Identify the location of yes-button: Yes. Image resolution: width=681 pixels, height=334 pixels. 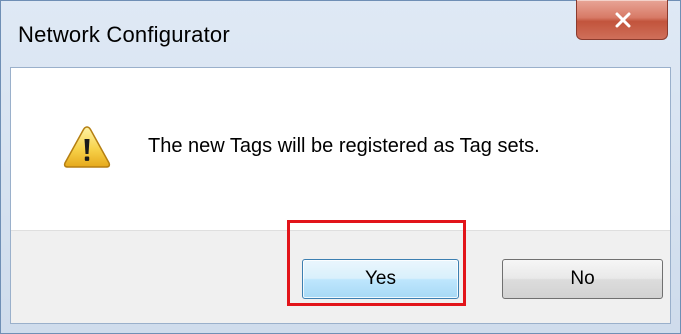
(380, 279).